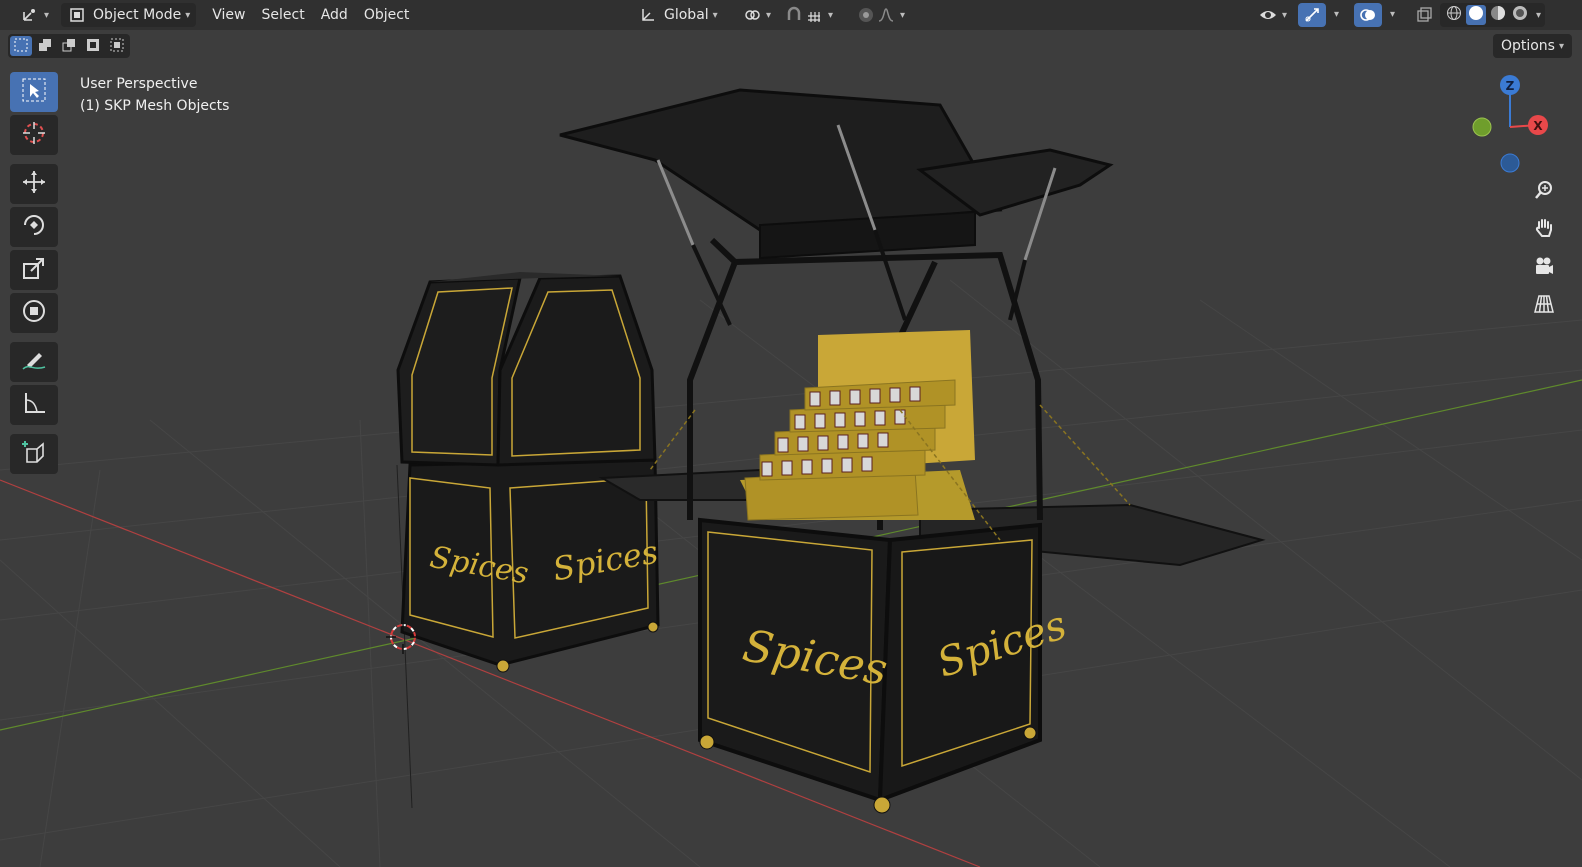 Image resolution: width=1582 pixels, height=867 pixels. I want to click on gizmo-icon, so click(1312, 15).